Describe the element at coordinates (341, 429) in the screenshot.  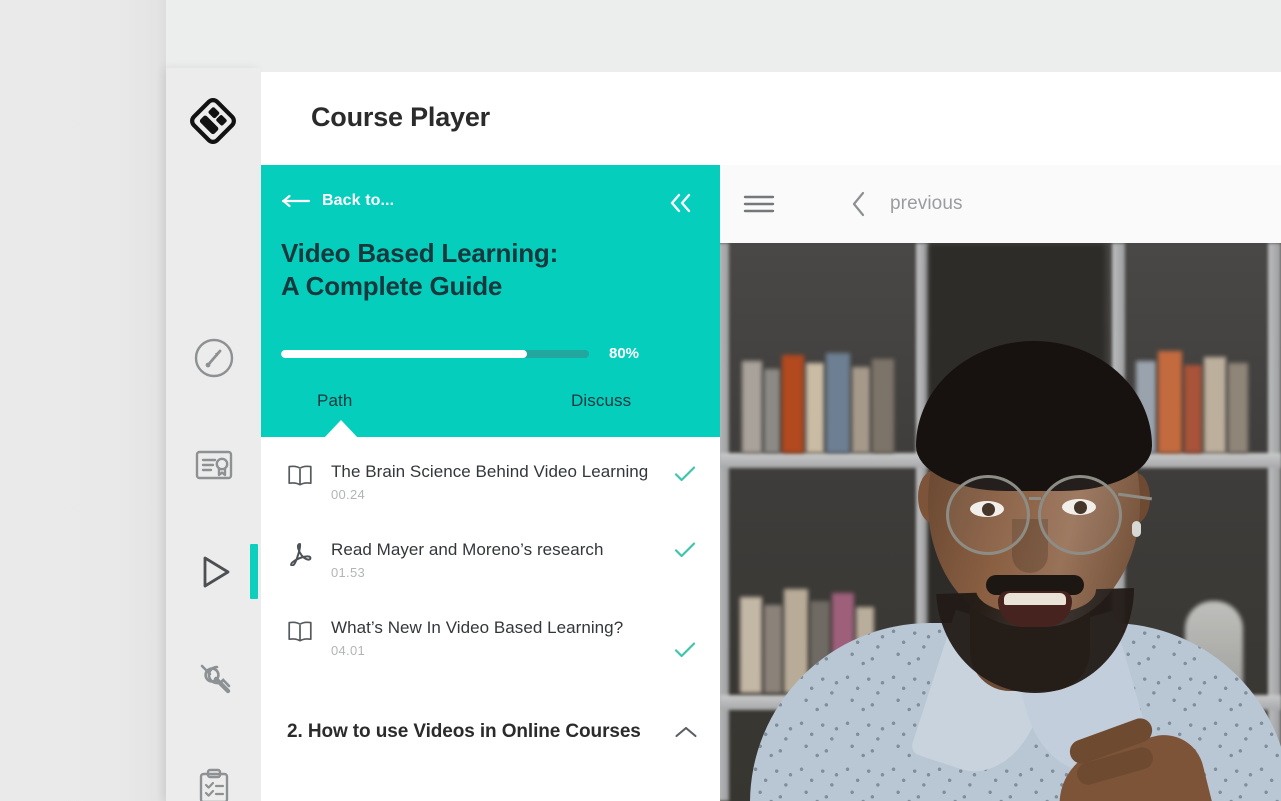
I see `active-tab-pointer` at that location.